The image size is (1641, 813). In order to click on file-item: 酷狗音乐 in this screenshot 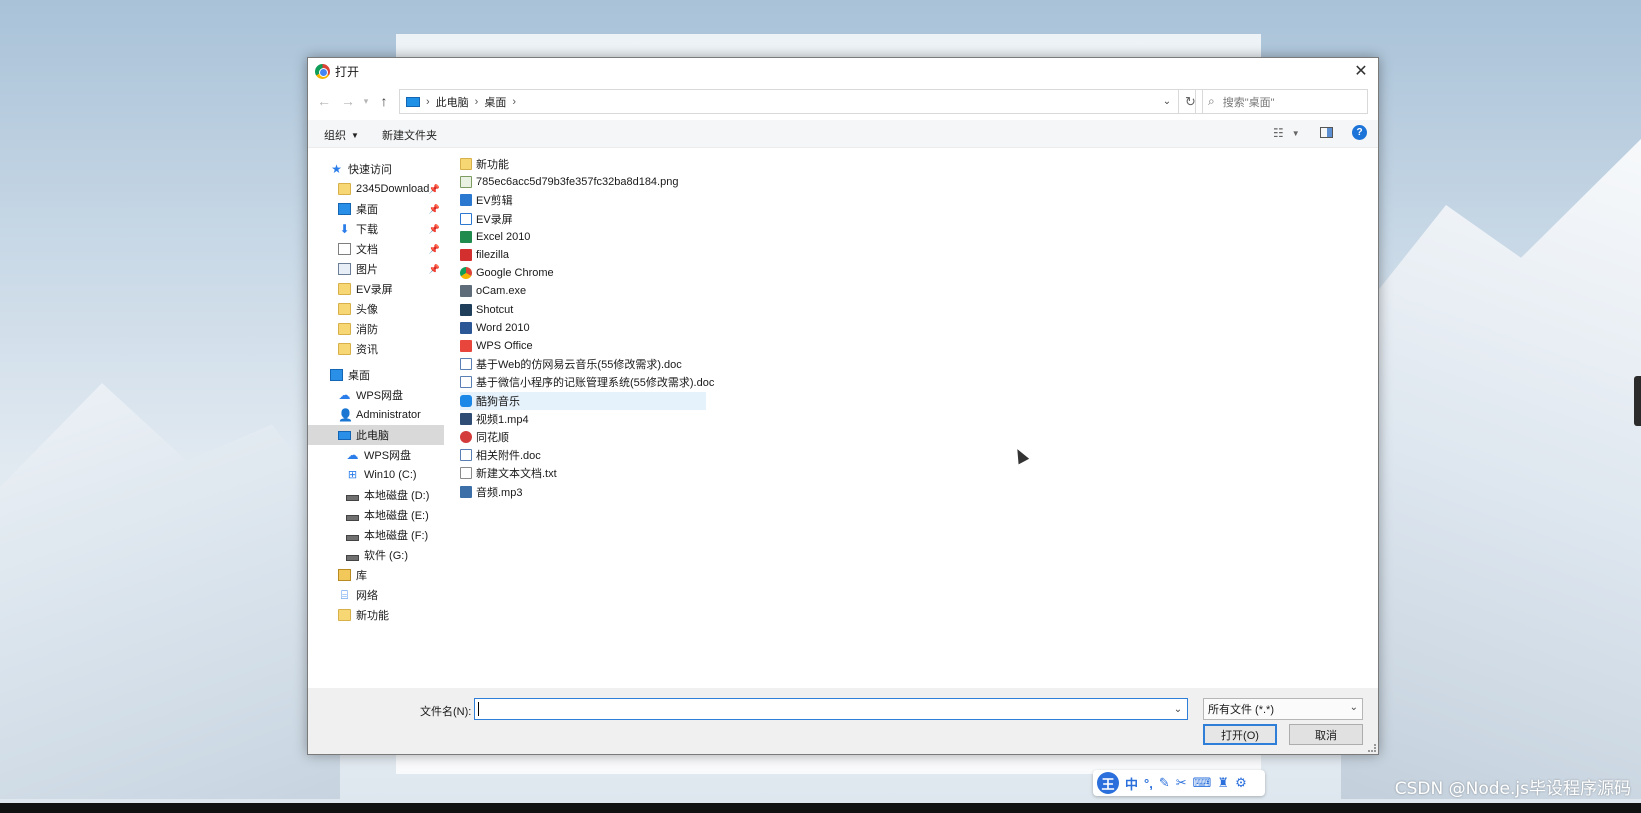, I will do `click(583, 400)`.